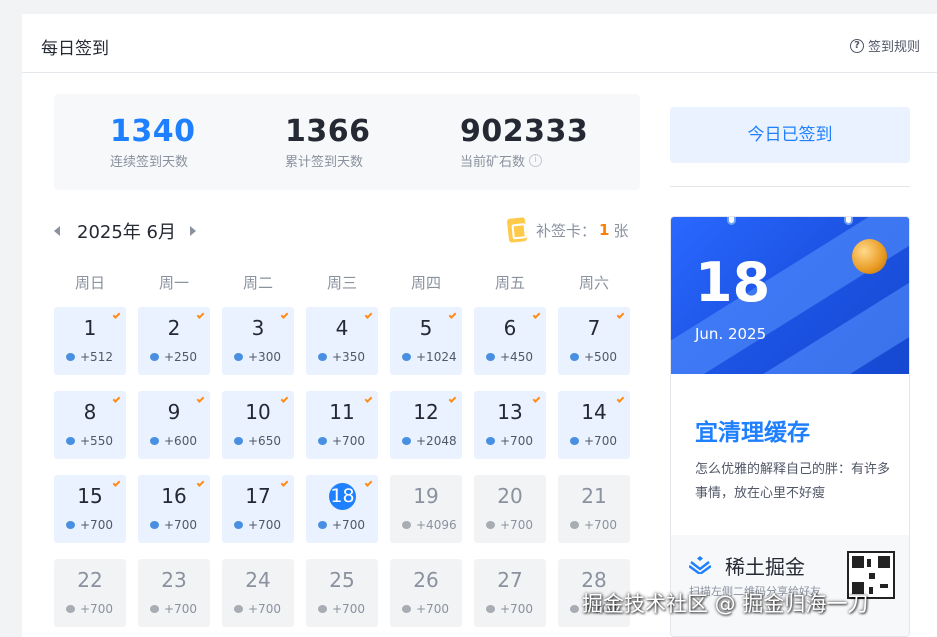 The image size is (937, 637). What do you see at coordinates (174, 593) in the screenshot?
I see `calendar-day: 23 +700` at bounding box center [174, 593].